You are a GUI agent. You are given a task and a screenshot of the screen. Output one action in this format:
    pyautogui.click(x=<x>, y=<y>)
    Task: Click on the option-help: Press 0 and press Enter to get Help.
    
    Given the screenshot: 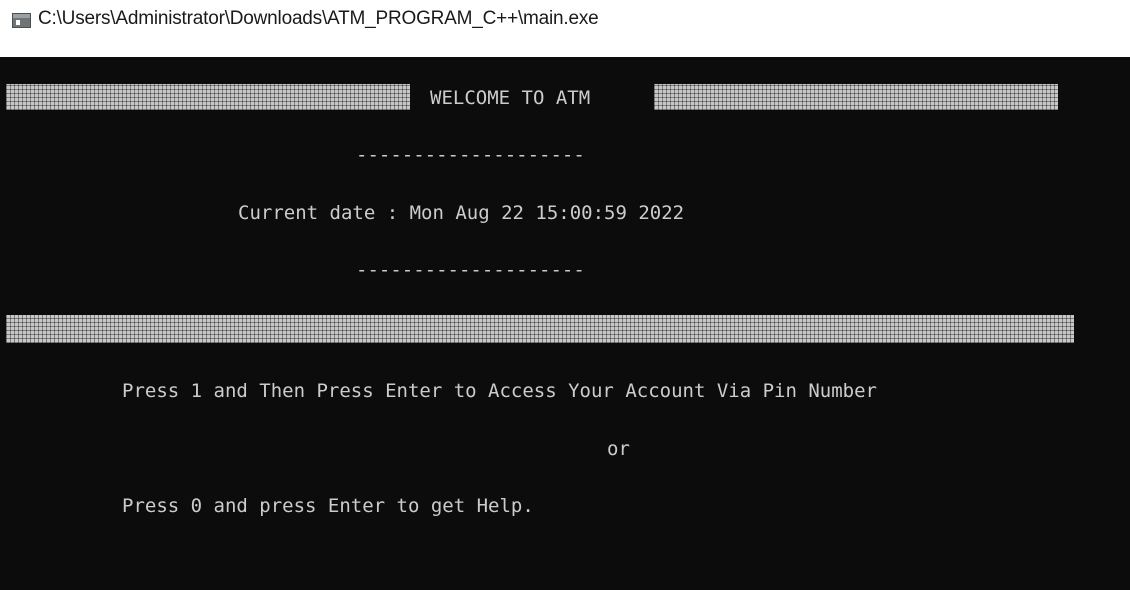 What is the action you would take?
    pyautogui.click(x=328, y=506)
    